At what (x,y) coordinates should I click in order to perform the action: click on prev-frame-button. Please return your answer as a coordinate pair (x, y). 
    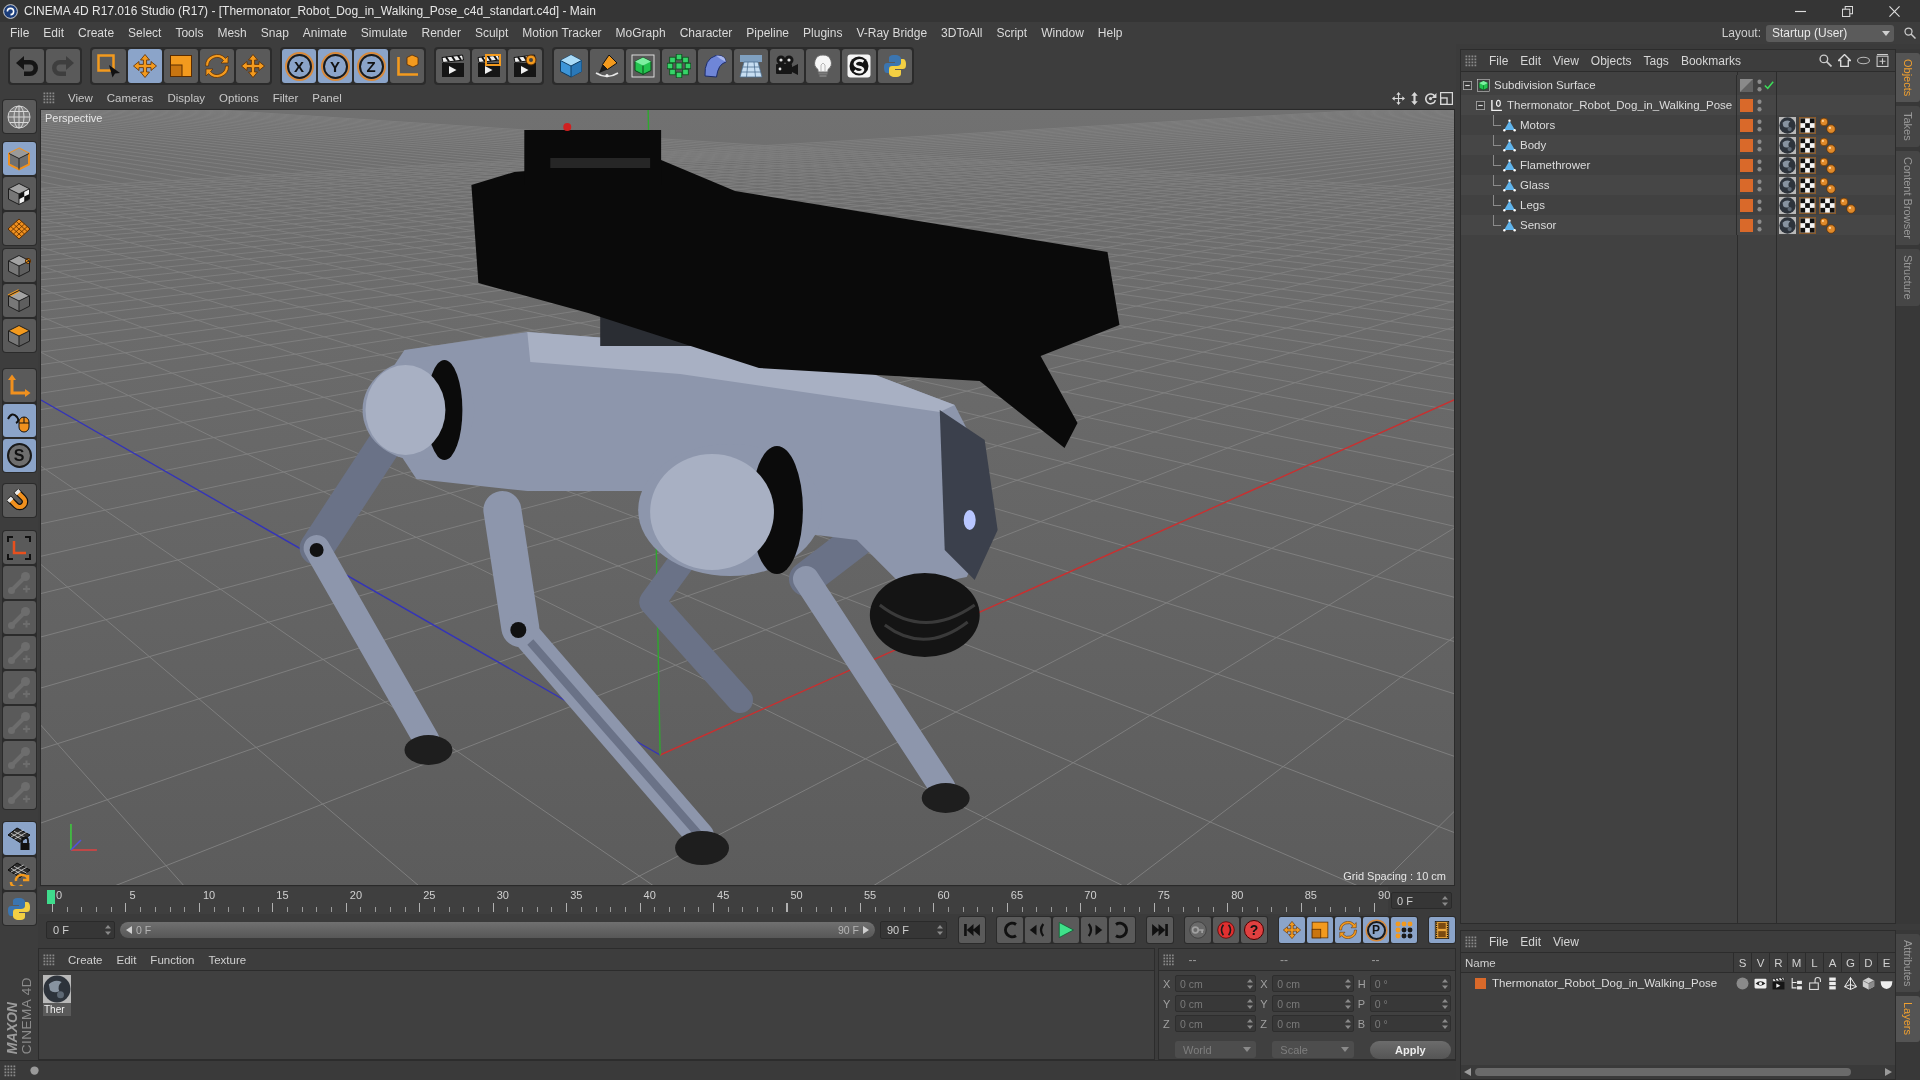
    Looking at the image, I should click on (1038, 930).